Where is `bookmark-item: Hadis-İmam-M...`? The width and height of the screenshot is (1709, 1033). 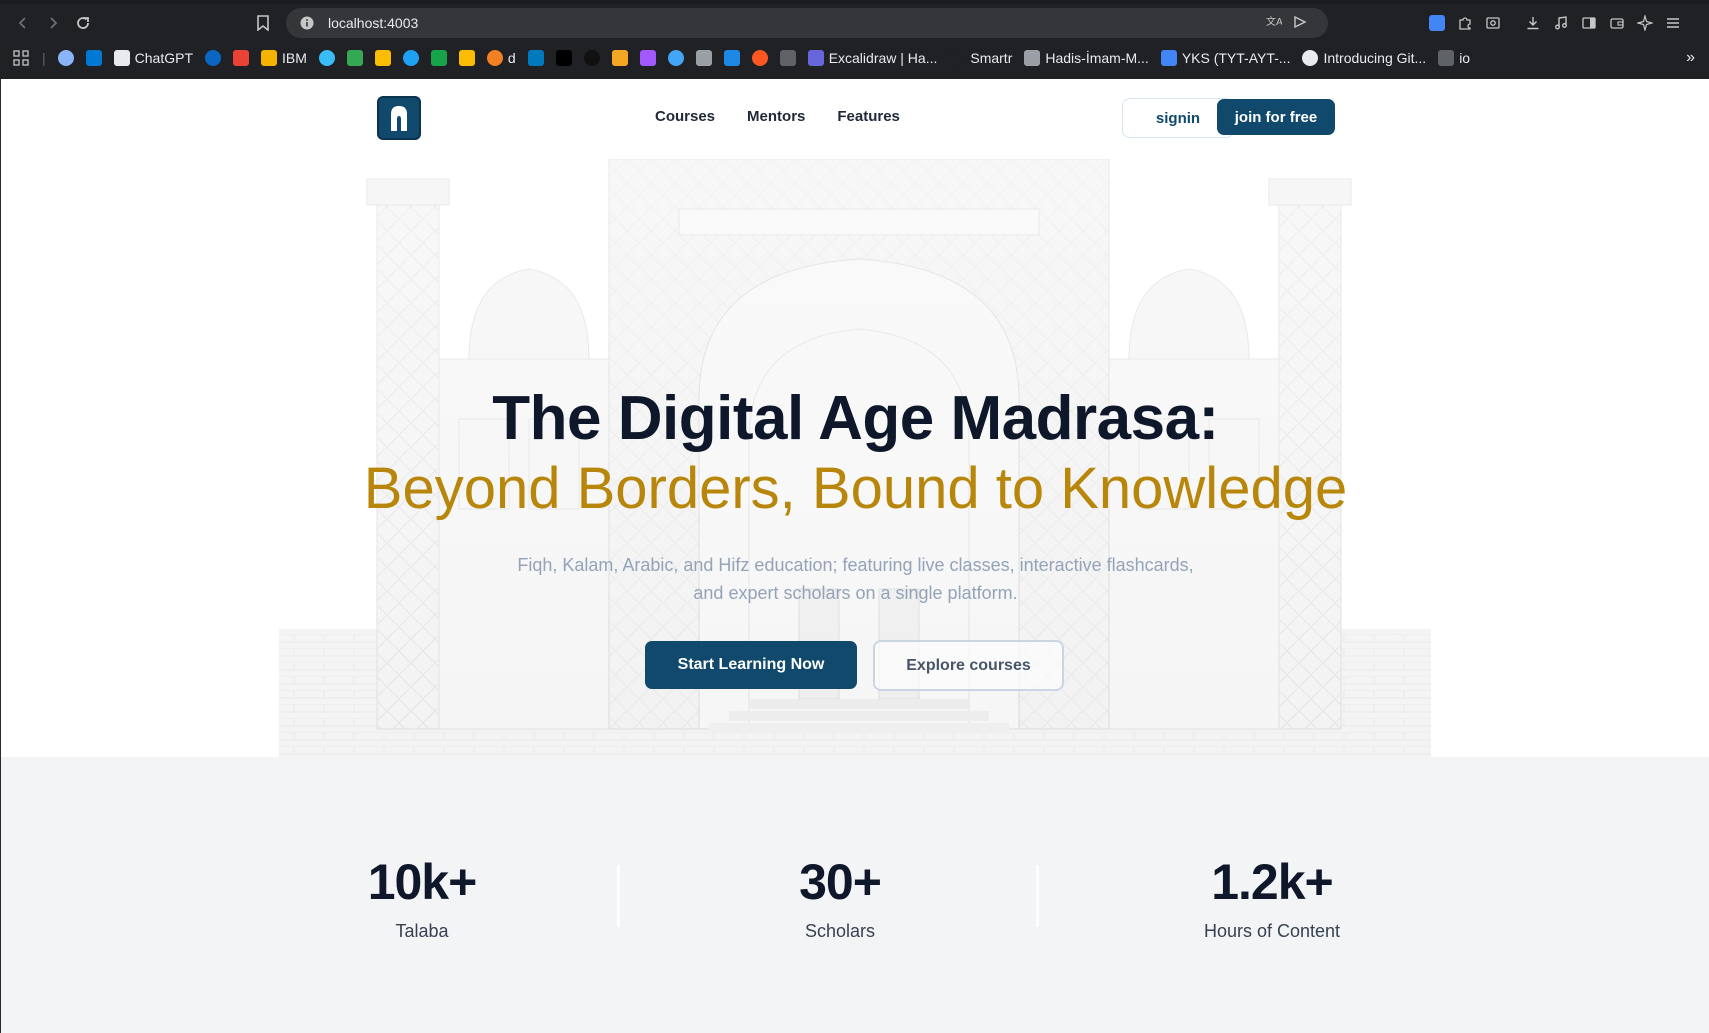
bookmark-item: Hadis-İmam-M... is located at coordinates (1086, 58).